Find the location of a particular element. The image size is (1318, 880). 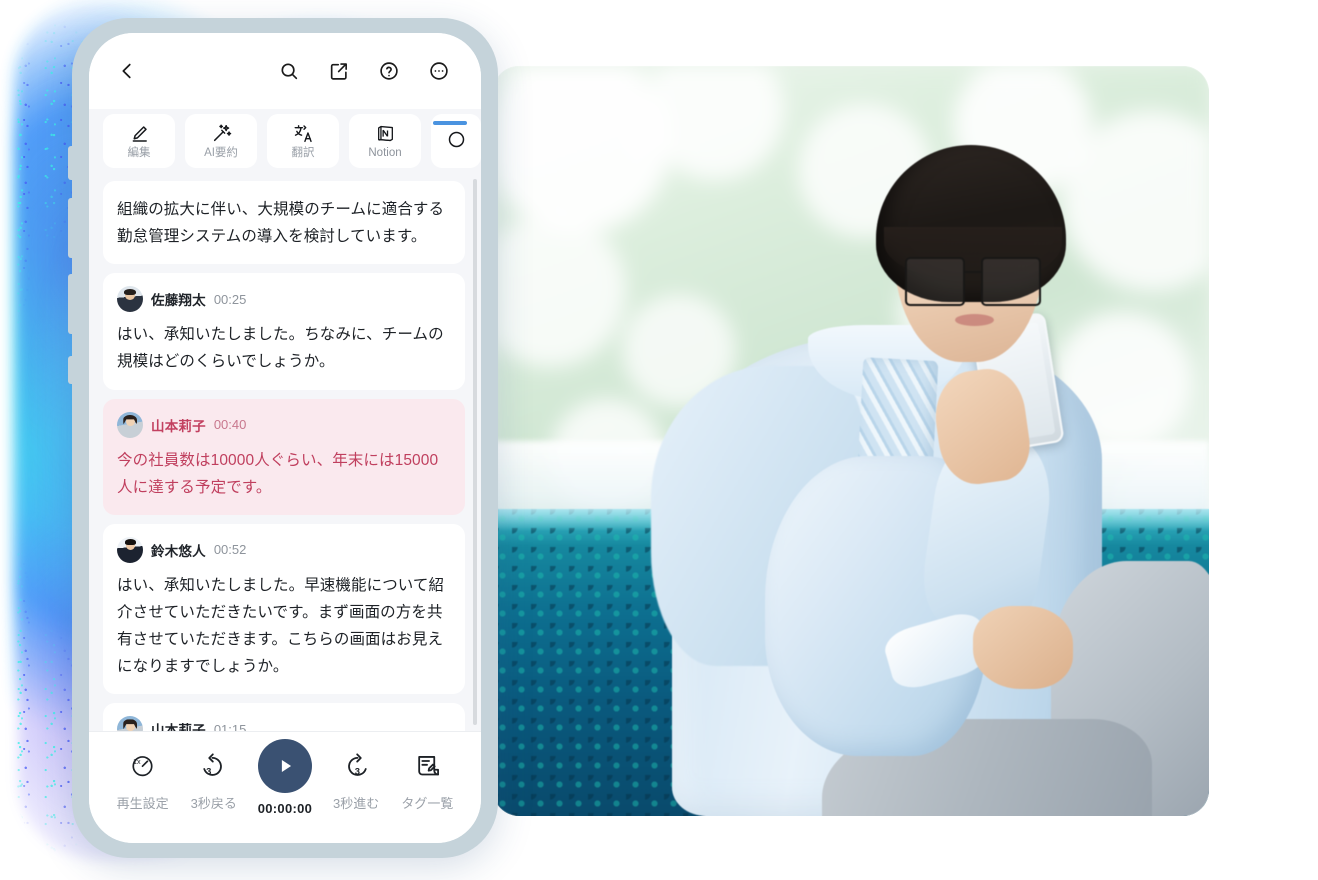

rewind-3s-button: 3 3秒戻る is located at coordinates (214, 780).